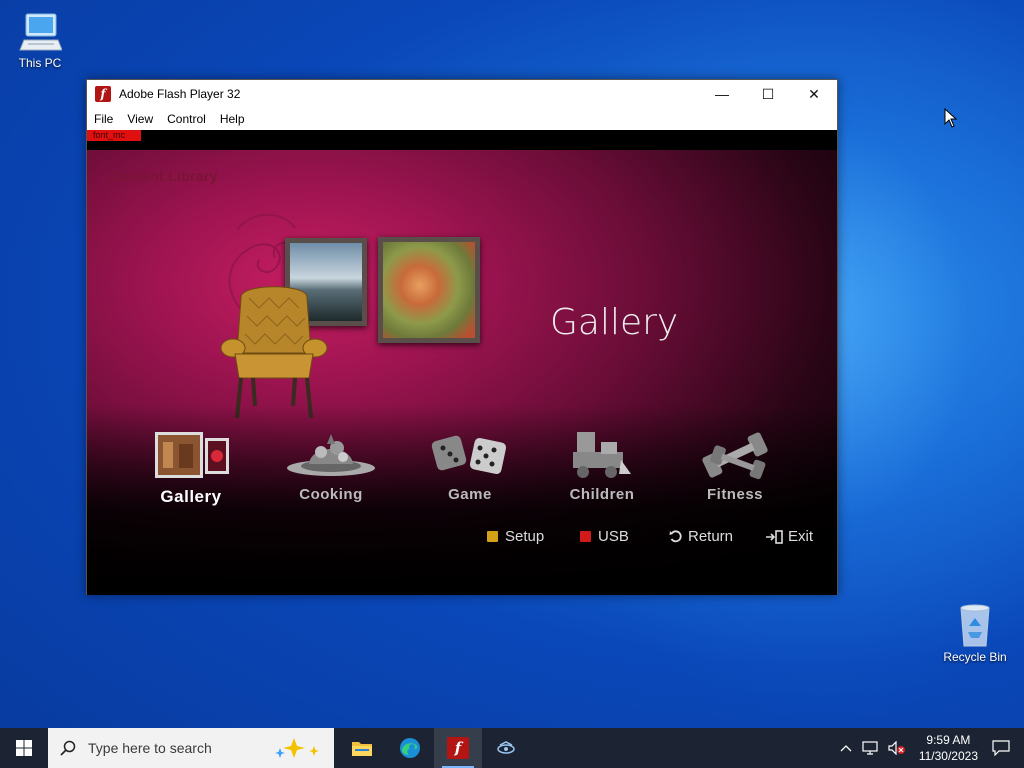 Image resolution: width=1024 pixels, height=768 pixels. Describe the element at coordinates (602, 455) in the screenshot. I see `toy-train-icon` at that location.